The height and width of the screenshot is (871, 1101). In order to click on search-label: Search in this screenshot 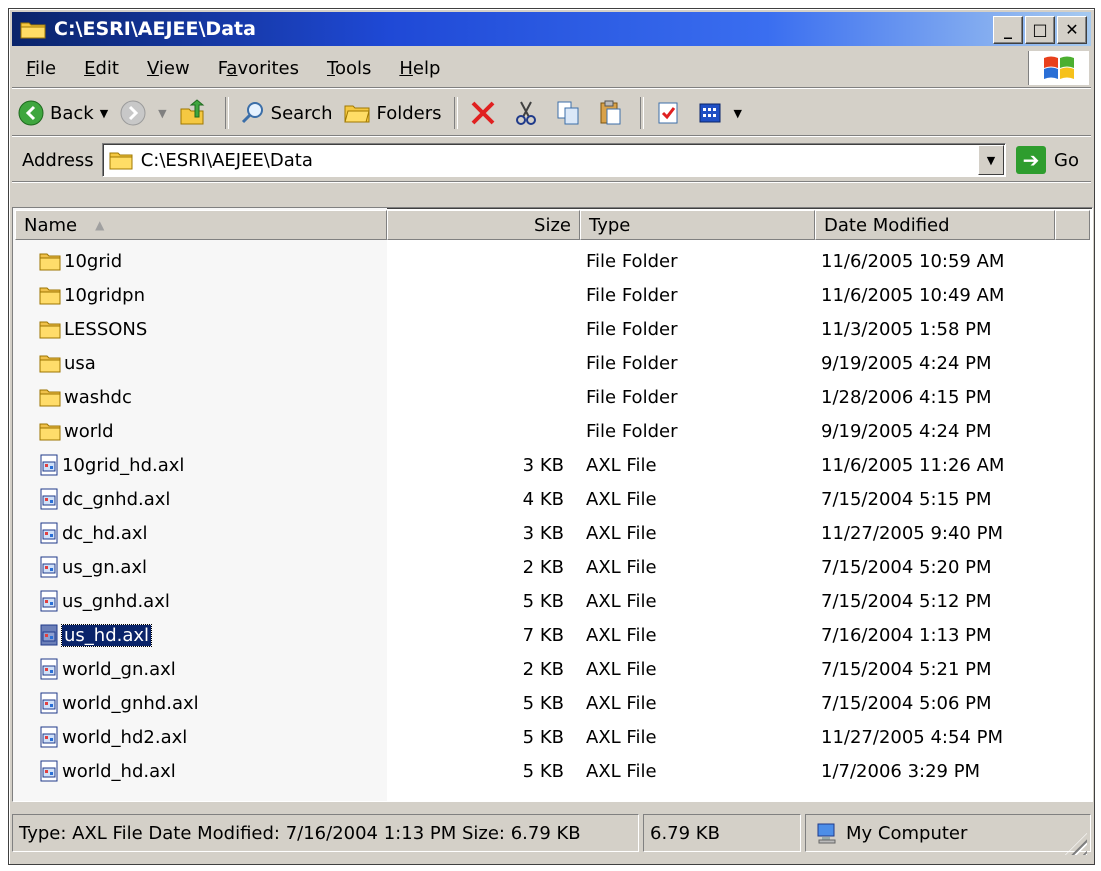, I will do `click(301, 113)`.